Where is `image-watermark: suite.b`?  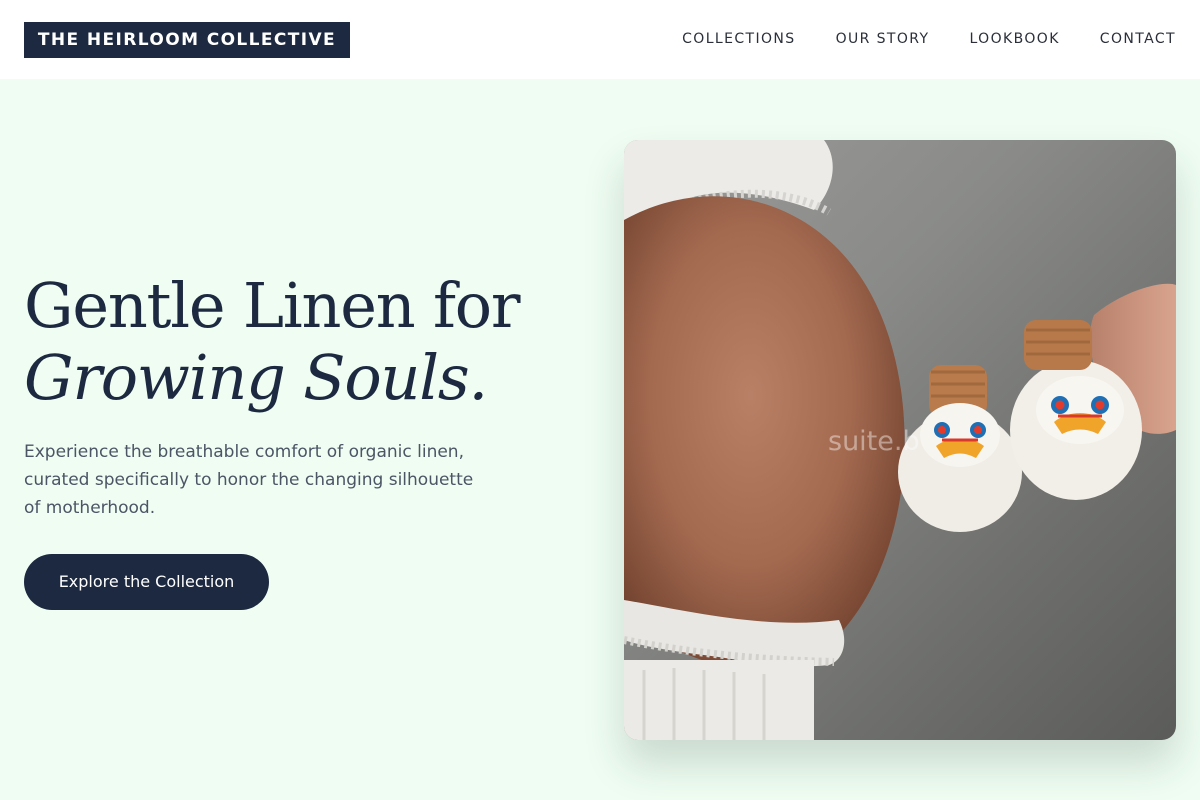
image-watermark: suite.b is located at coordinates (874, 441).